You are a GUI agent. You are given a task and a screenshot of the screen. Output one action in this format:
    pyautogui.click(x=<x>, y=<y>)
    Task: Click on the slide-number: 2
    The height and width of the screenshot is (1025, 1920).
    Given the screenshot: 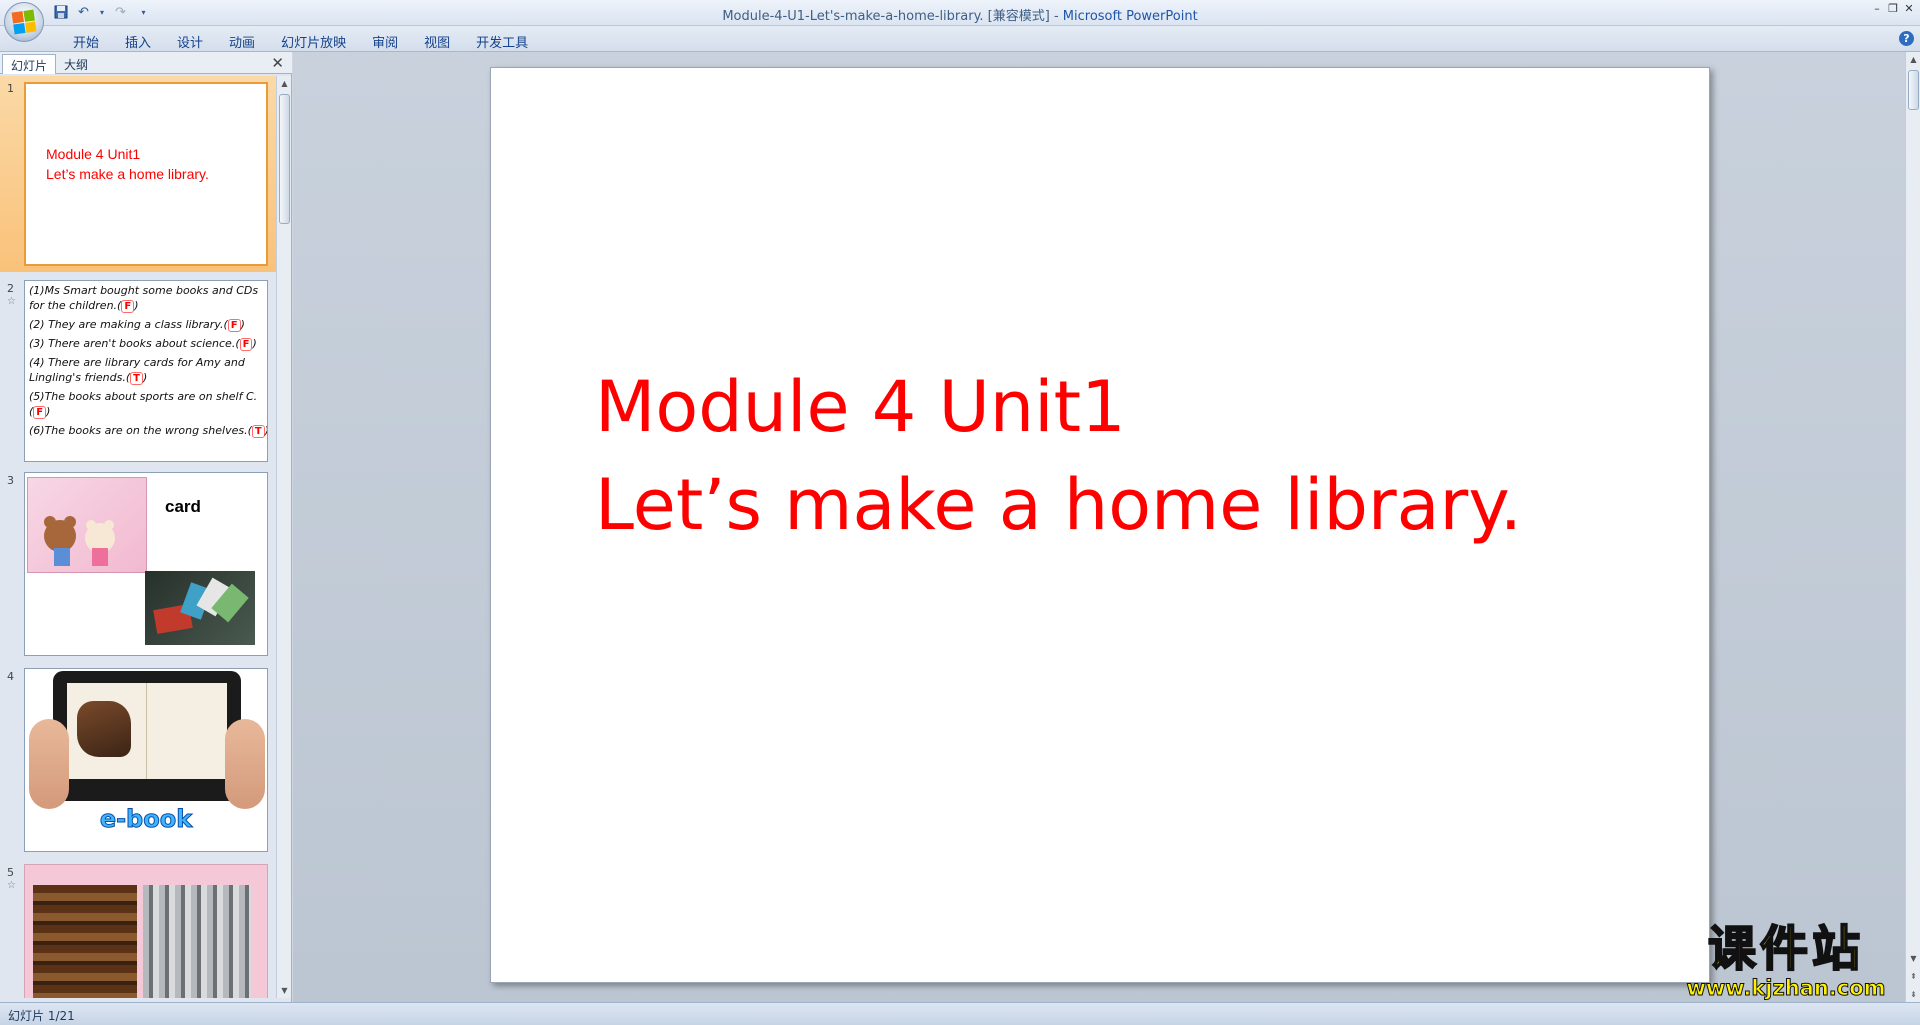 What is the action you would take?
    pyautogui.click(x=10, y=288)
    